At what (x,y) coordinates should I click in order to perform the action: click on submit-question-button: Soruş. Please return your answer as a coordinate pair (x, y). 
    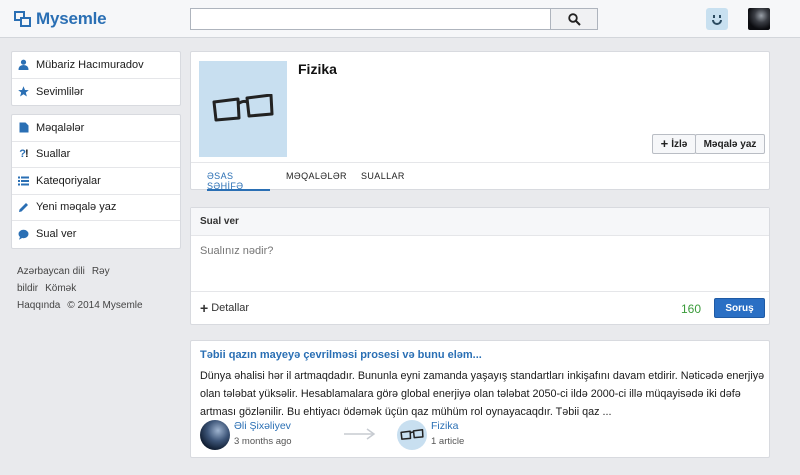
    Looking at the image, I should click on (739, 308).